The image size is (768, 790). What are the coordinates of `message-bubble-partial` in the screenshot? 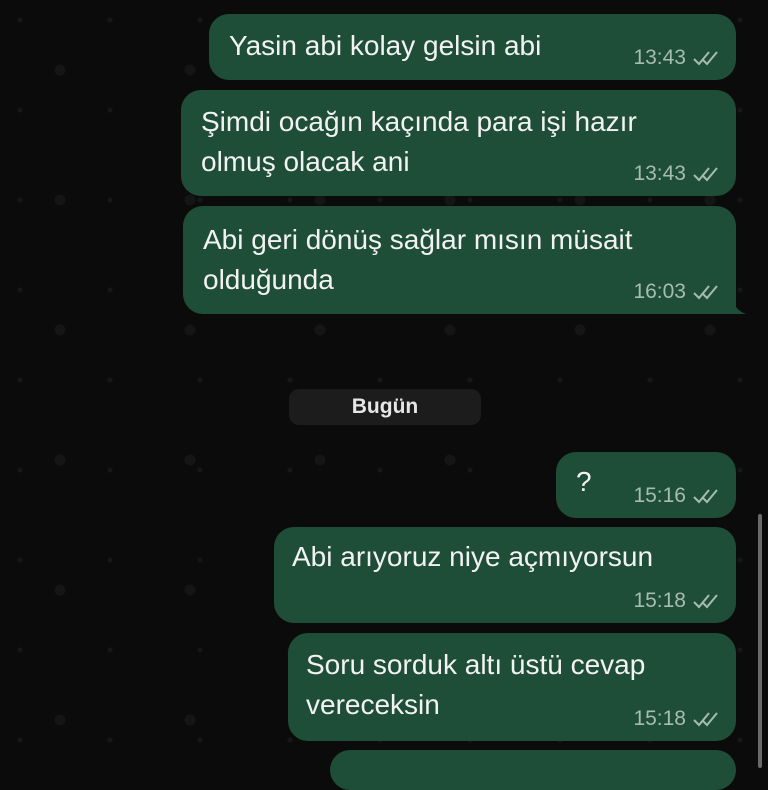 It's located at (533, 770).